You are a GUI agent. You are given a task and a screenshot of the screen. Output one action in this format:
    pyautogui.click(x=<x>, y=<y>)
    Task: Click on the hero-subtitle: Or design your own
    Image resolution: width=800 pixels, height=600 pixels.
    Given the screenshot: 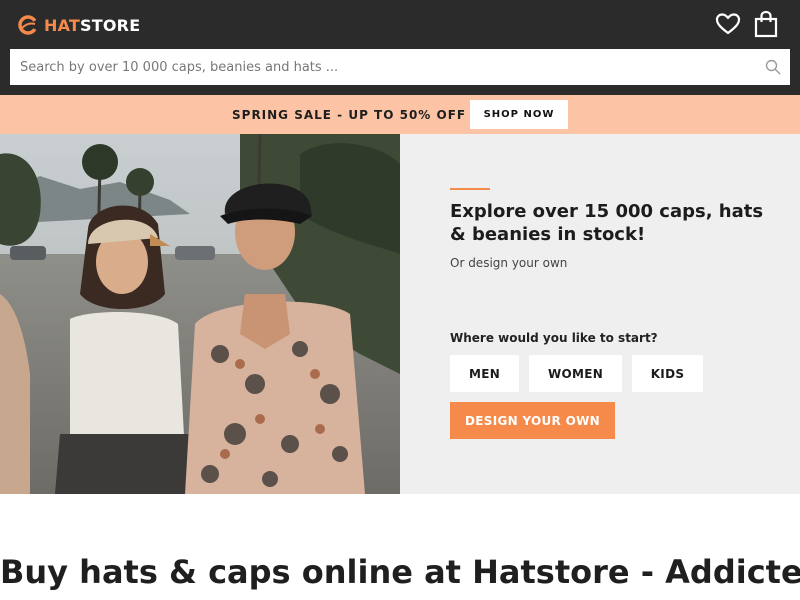 What is the action you would take?
    pyautogui.click(x=509, y=263)
    